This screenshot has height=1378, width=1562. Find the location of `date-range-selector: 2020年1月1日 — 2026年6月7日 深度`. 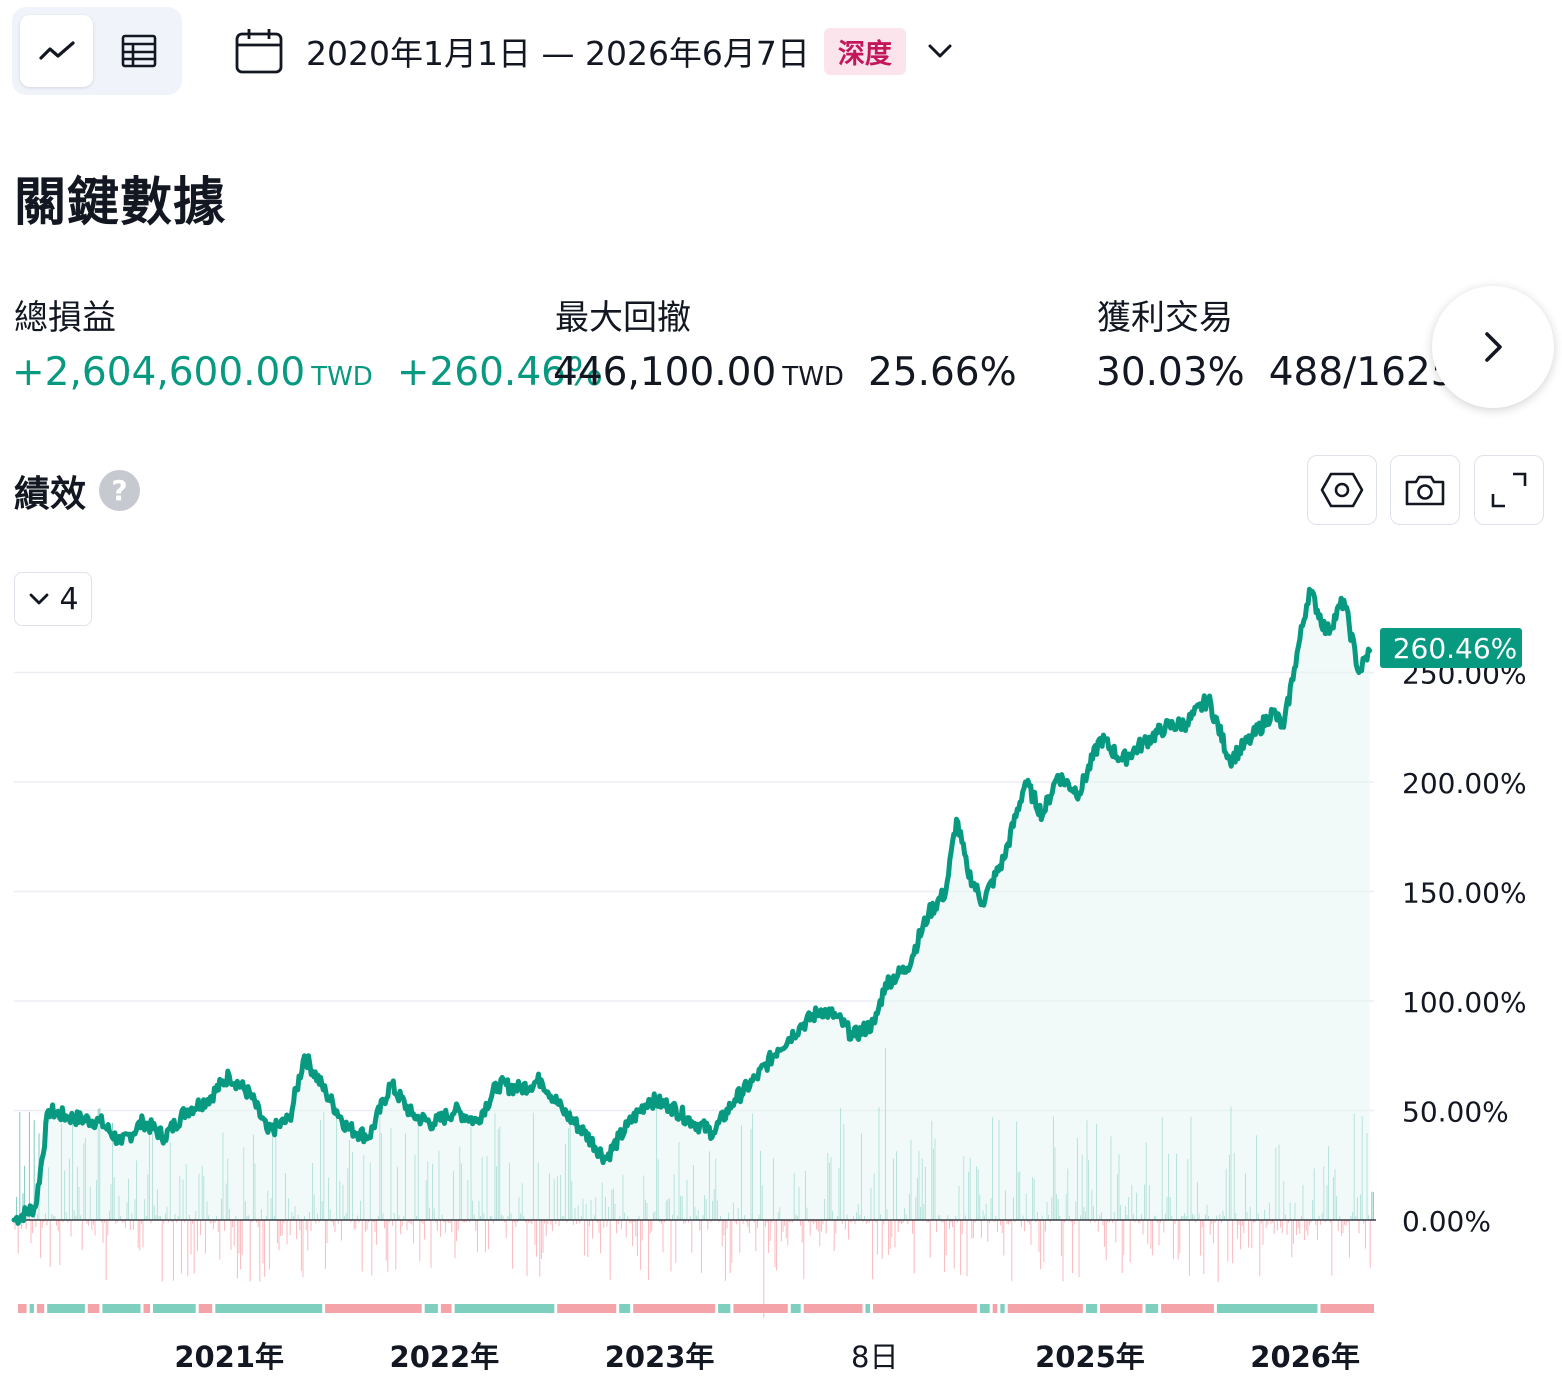

date-range-selector: 2020年1月1日 — 2026年6月7日 深度 is located at coordinates (595, 51).